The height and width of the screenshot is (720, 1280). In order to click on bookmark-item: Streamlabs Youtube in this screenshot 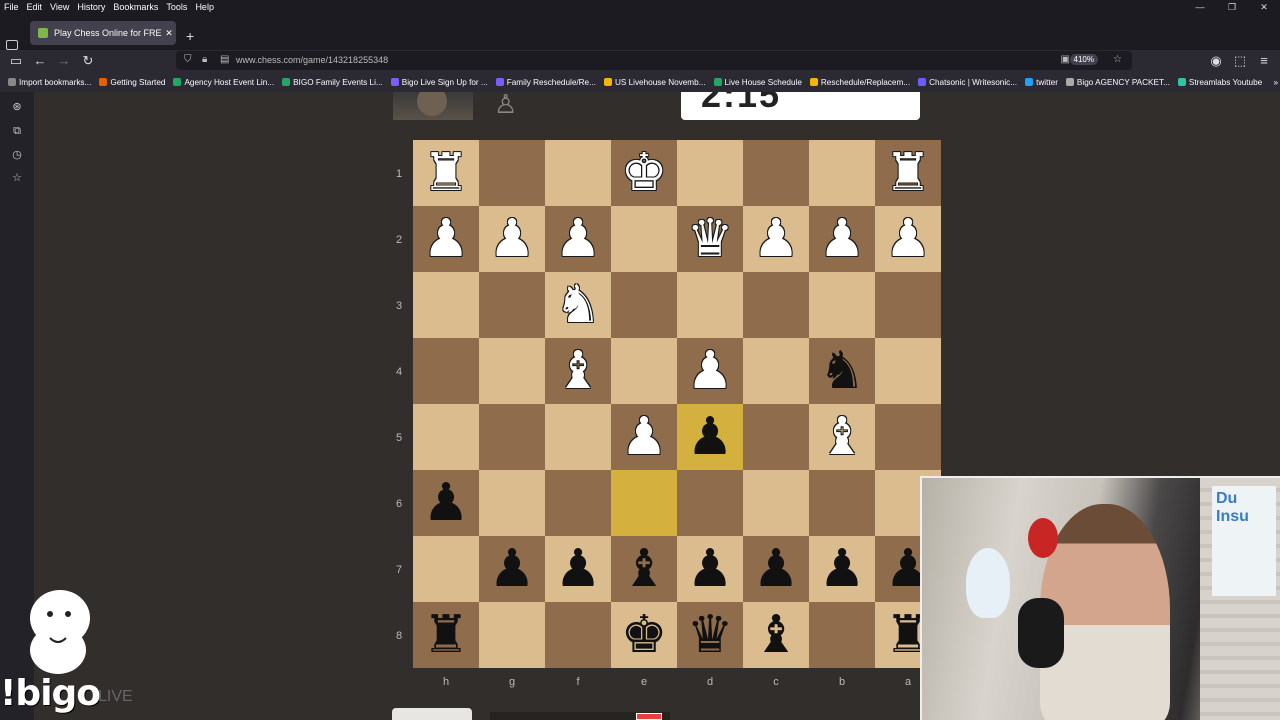, I will do `click(1219, 82)`.